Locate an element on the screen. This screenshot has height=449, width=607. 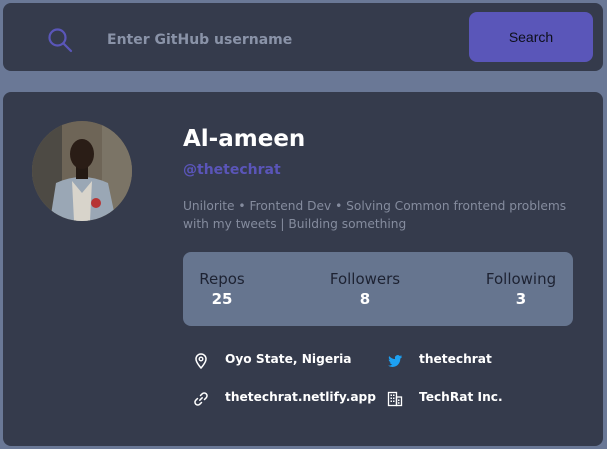
stat-followers: Followers 8 is located at coordinates (365, 289).